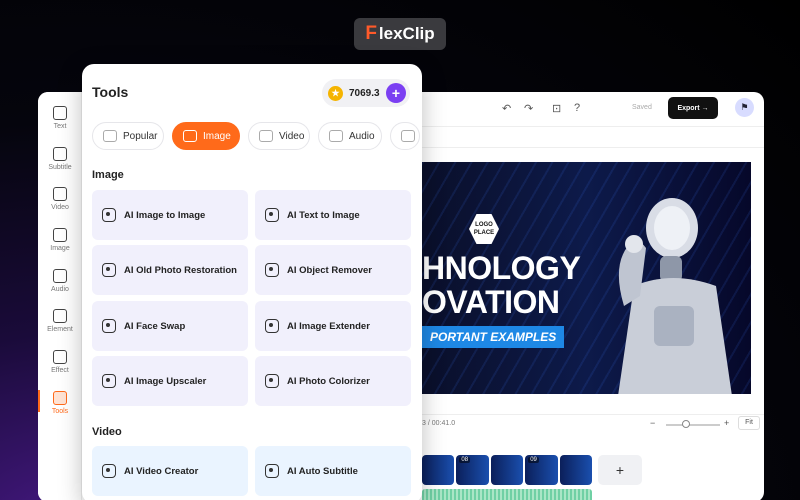 The width and height of the screenshot is (800, 500). I want to click on sidebar-item-effect: Effect, so click(60, 362).